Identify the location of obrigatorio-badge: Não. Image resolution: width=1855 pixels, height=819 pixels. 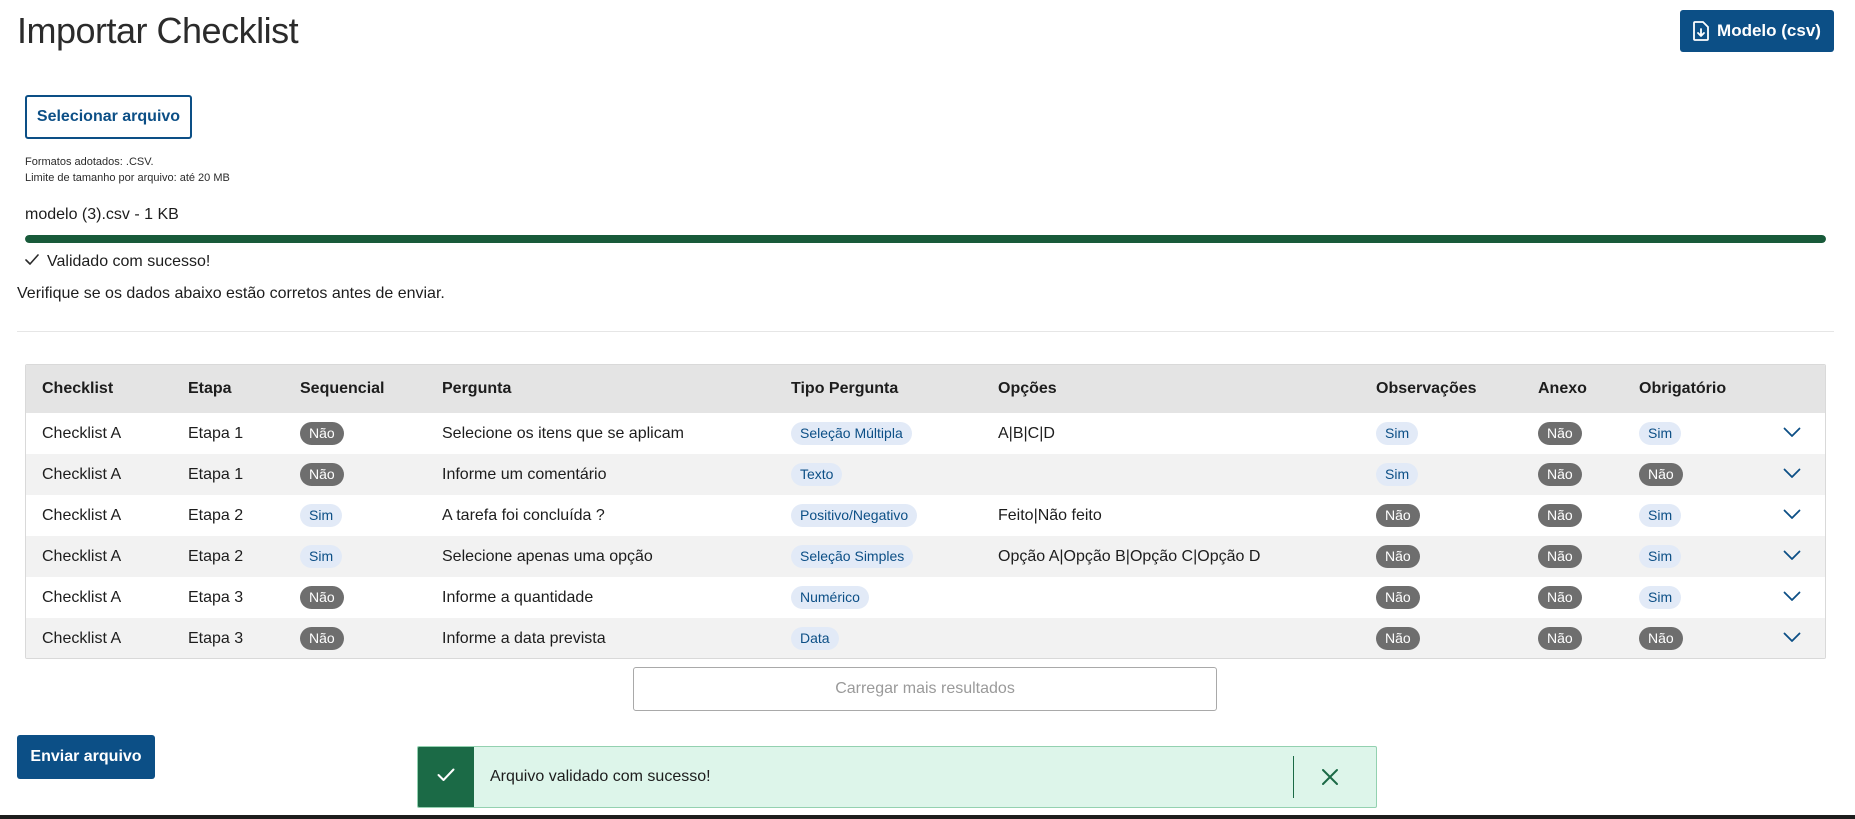
(1661, 638).